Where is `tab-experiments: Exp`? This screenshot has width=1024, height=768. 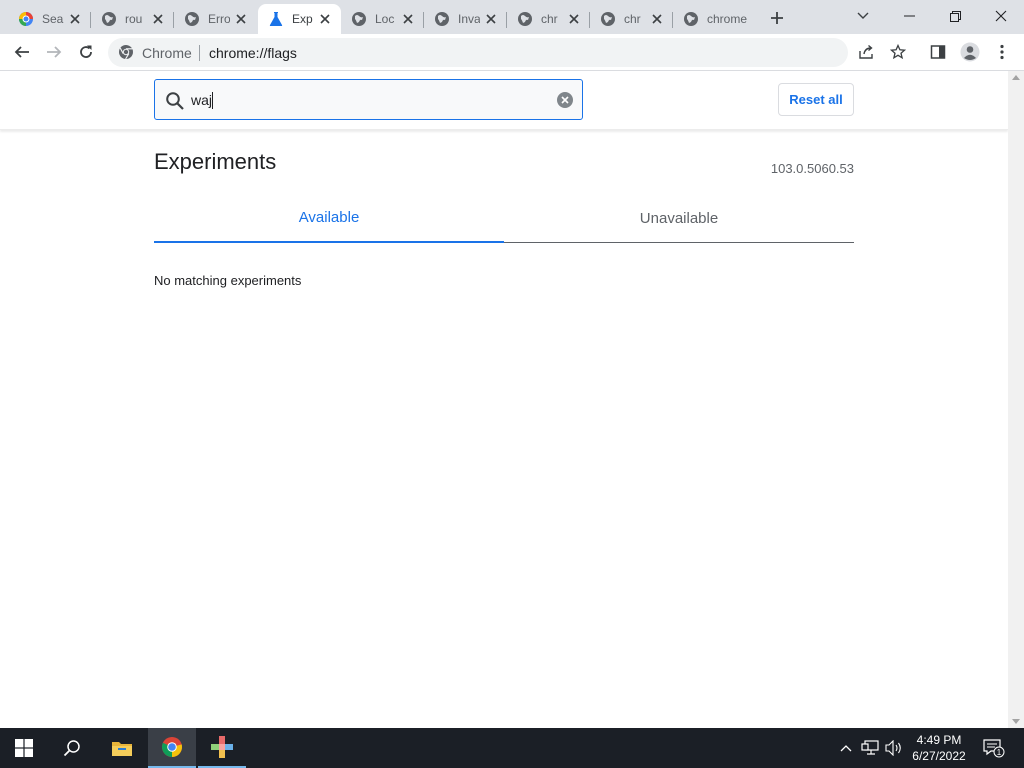
tab-experiments: Exp is located at coordinates (299, 19).